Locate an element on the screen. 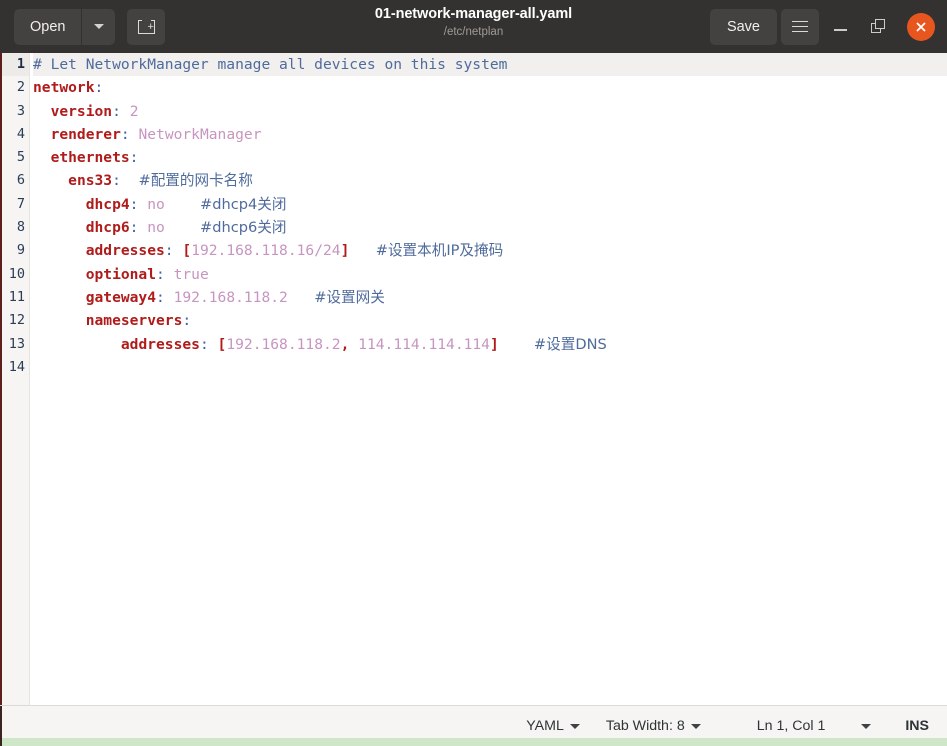  line-number-gutter: 1 2 3 4 5 6 7 8 9 10 11 12 13 14 is located at coordinates (15, 379).